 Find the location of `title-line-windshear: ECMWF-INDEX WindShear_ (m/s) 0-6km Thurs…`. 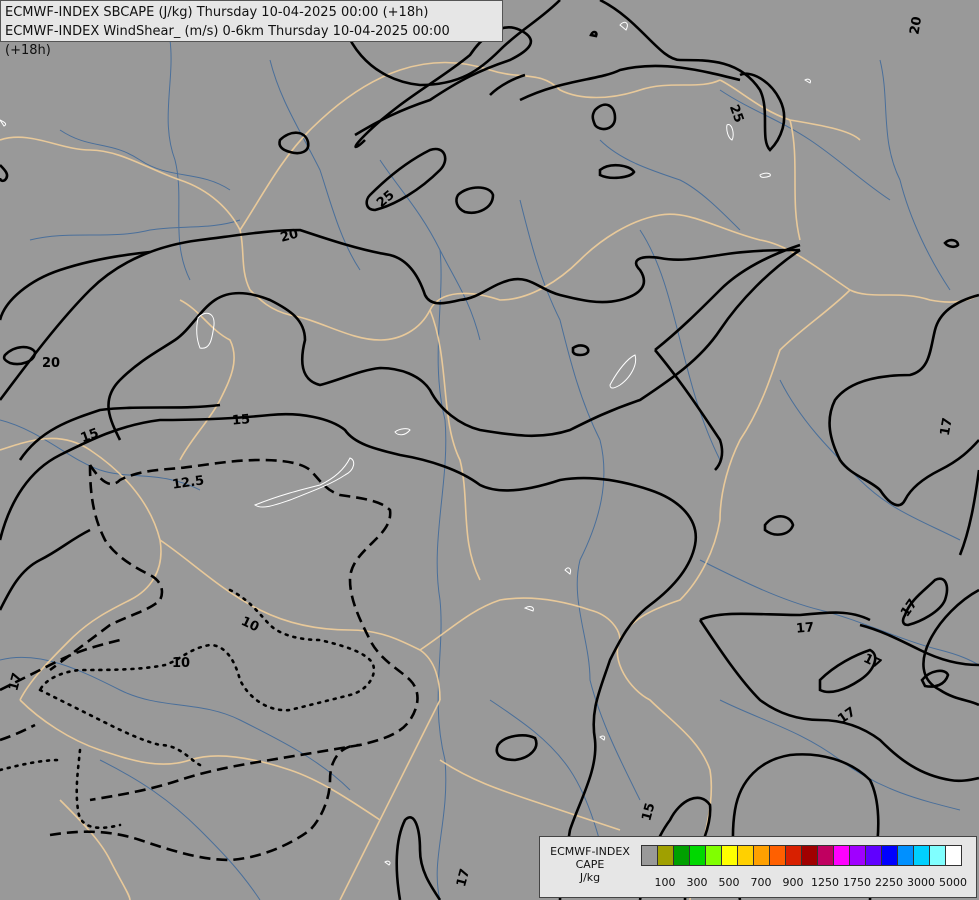

title-line-windshear: ECMWF-INDEX WindShear_ (m/s) 0-6km Thurs… is located at coordinates (227, 41).